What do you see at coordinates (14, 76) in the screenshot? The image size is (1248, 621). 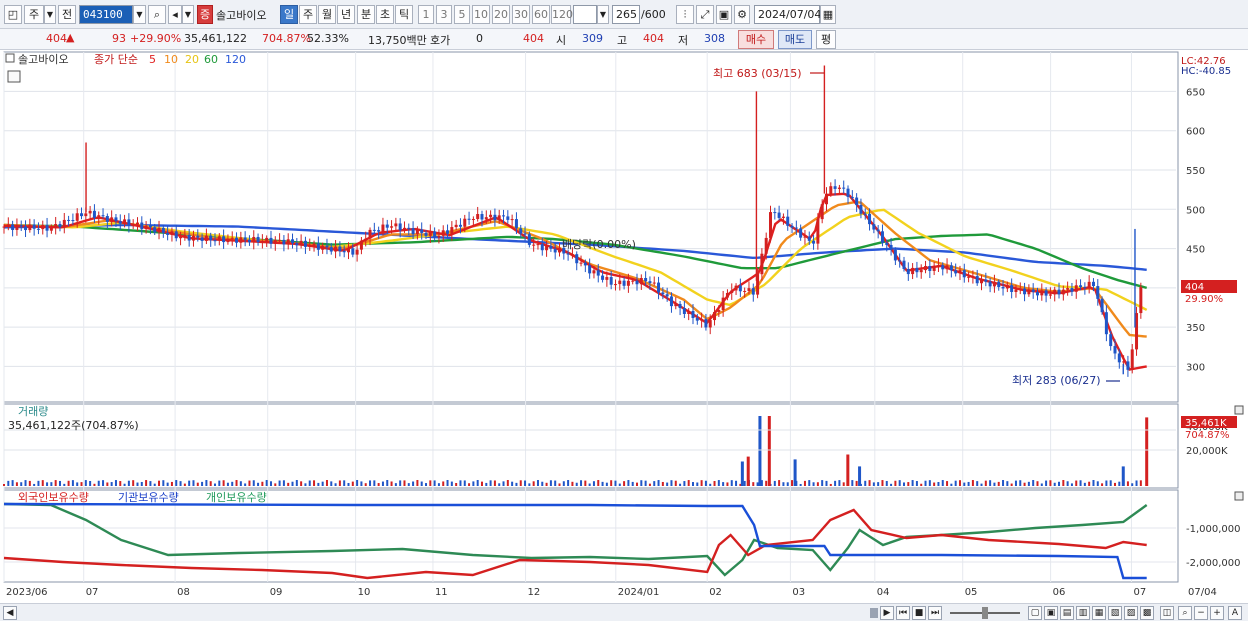 I see `table-toggle-icon` at bounding box center [14, 76].